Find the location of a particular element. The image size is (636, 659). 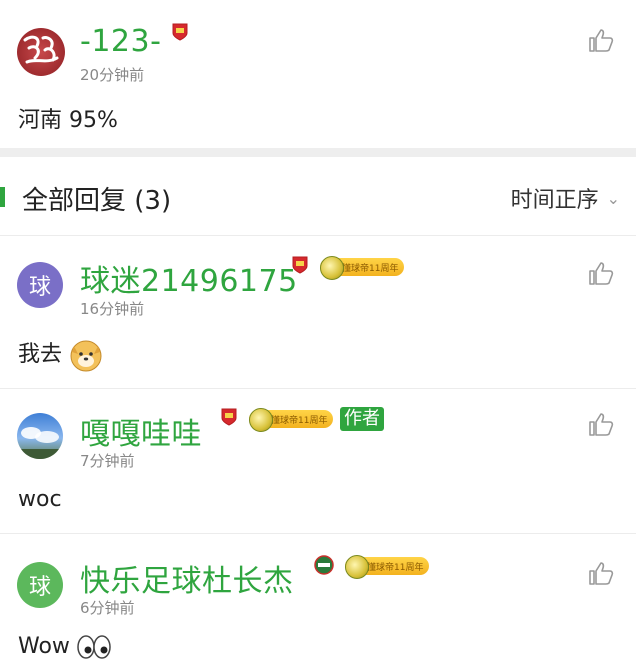

post-username: -123- is located at coordinates (120, 41).